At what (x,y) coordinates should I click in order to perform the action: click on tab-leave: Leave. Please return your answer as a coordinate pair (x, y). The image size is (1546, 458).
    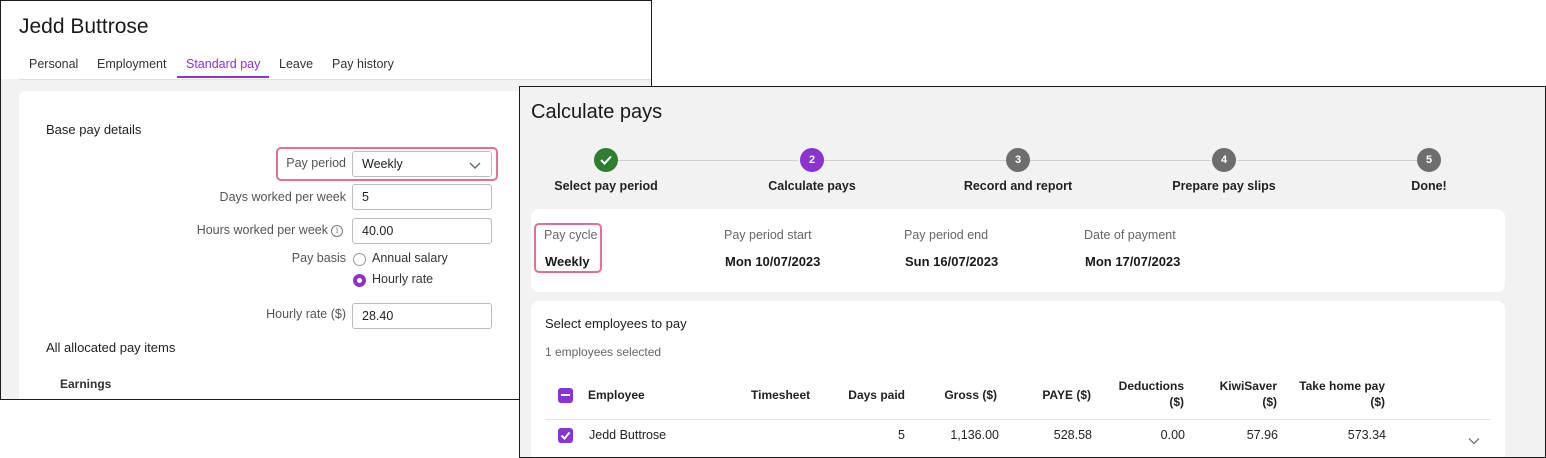
    Looking at the image, I should click on (296, 64).